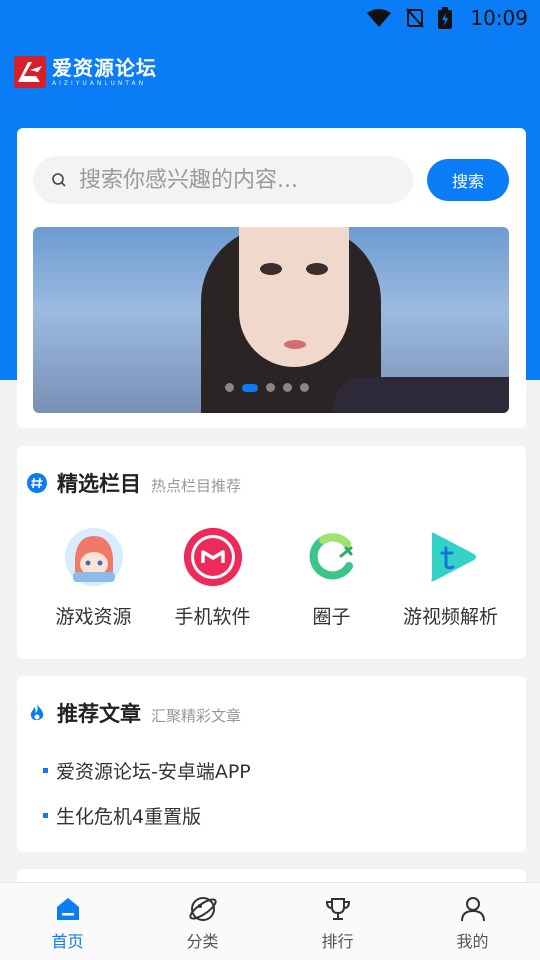  Describe the element at coordinates (337, 921) in the screenshot. I see `tab-ranking: 排行` at that location.